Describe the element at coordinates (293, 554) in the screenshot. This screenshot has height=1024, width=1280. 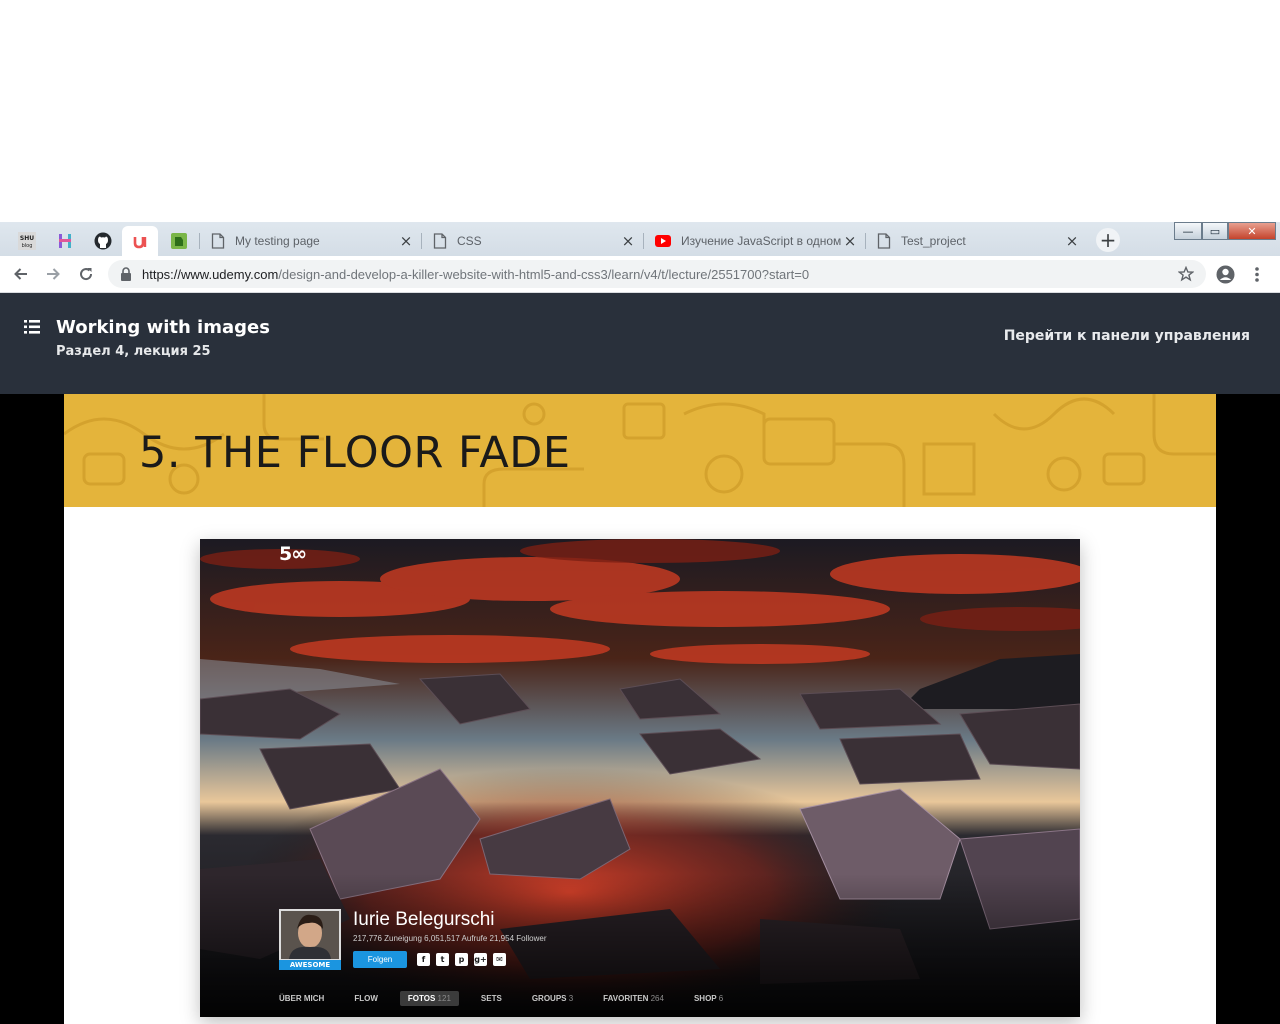
I see `brand-logo-500px: 5∞` at that location.